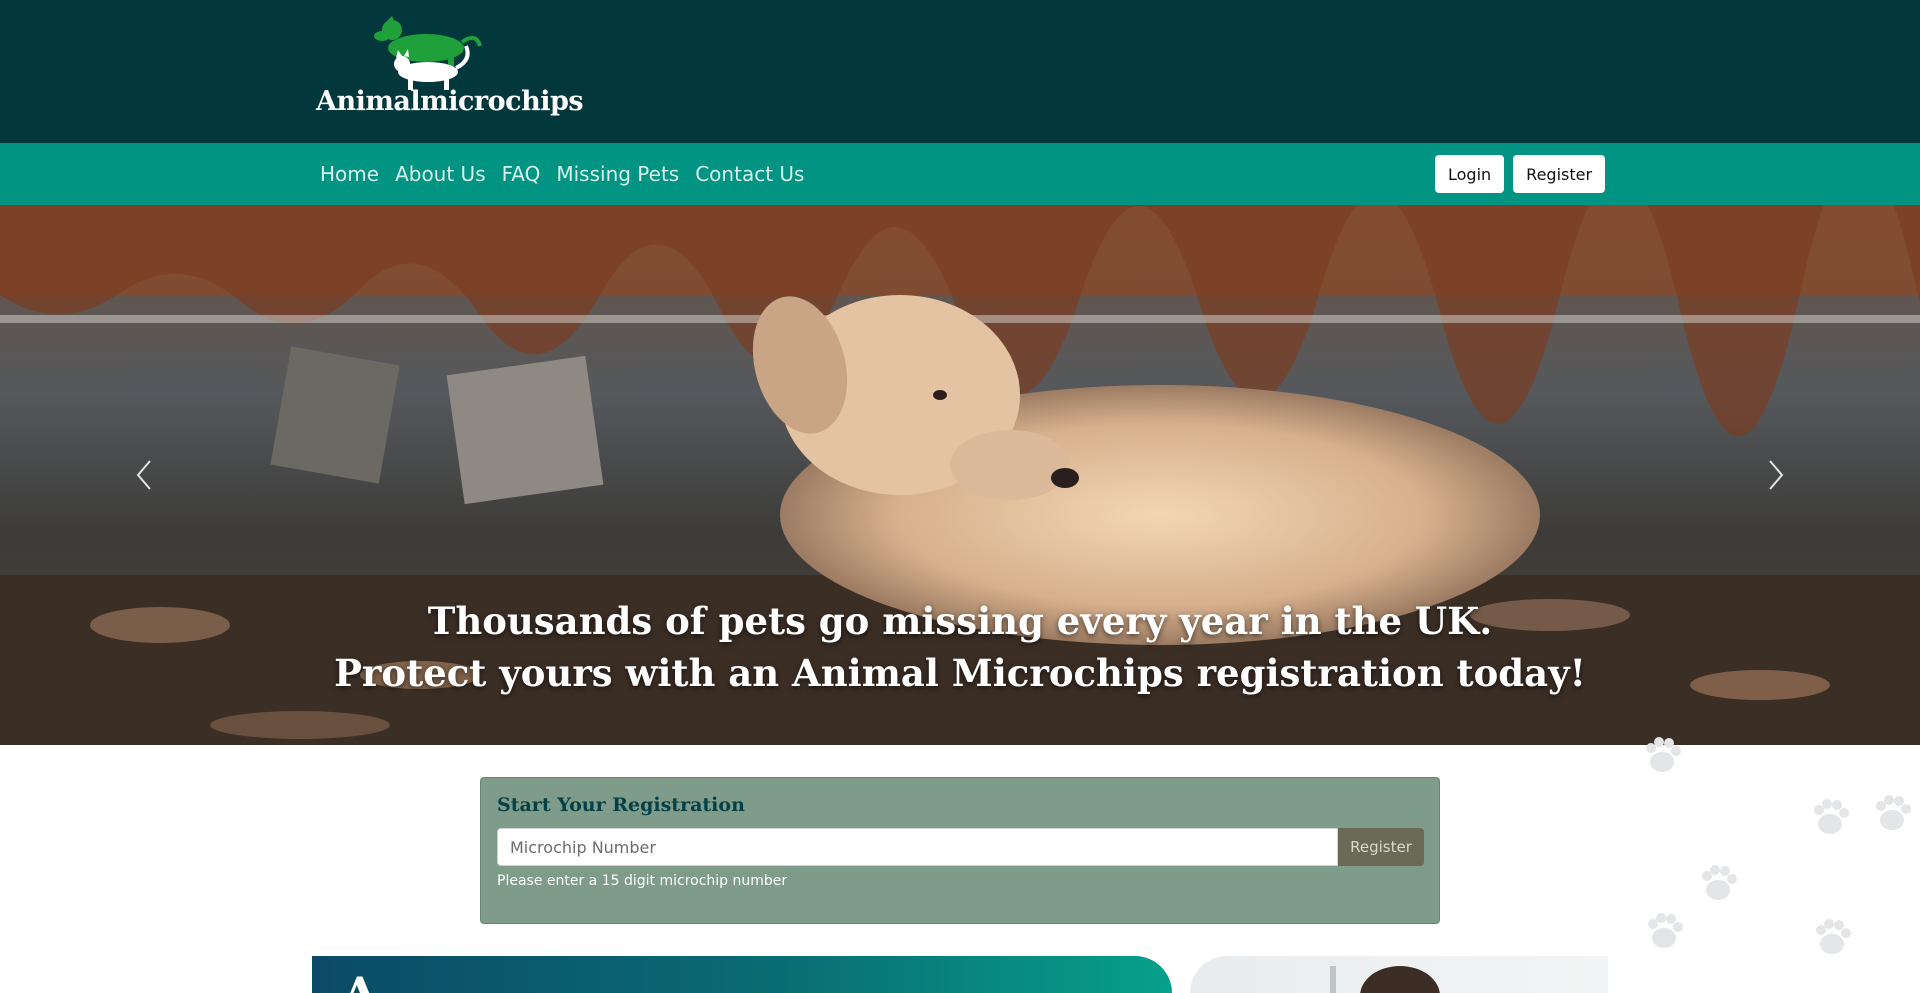  I want to click on logo-text: Animalmicrochips, so click(450, 101).